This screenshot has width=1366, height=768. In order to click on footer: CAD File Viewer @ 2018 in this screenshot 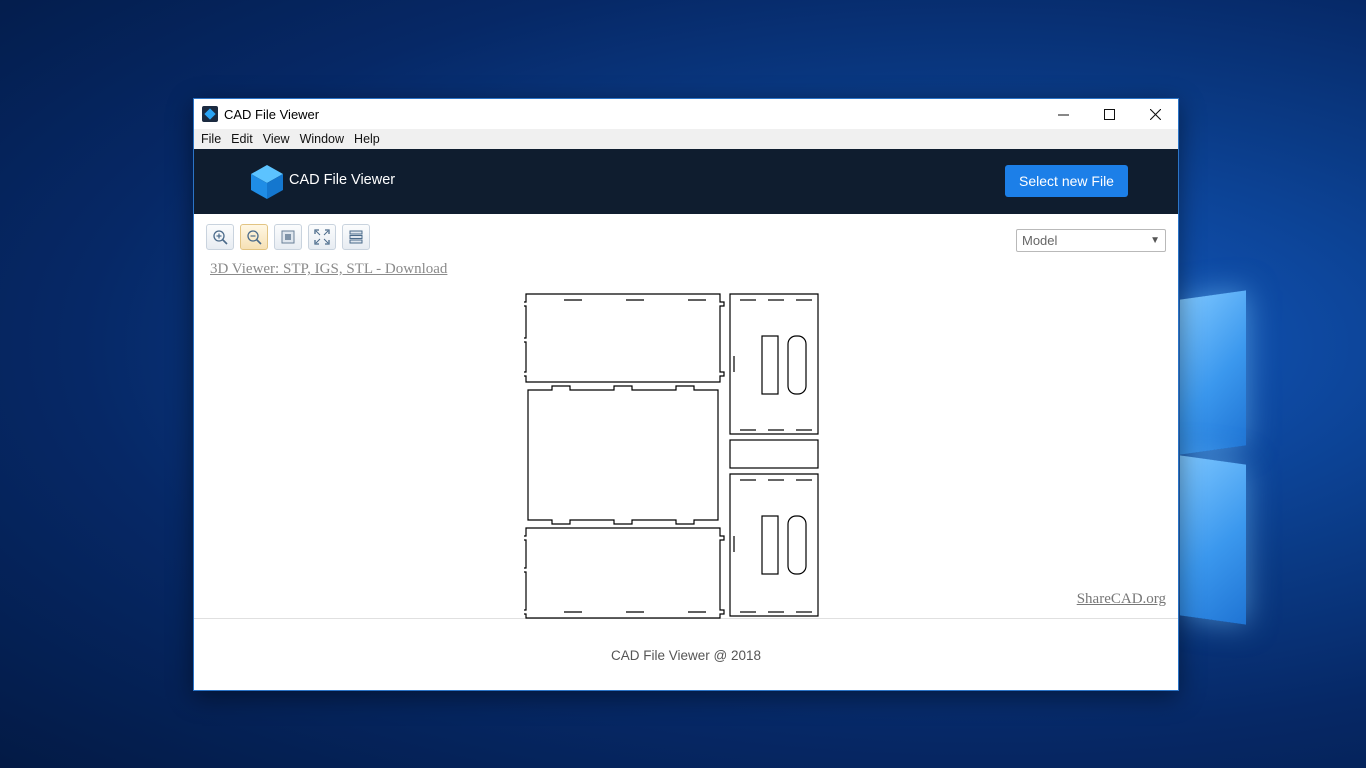, I will do `click(686, 655)`.